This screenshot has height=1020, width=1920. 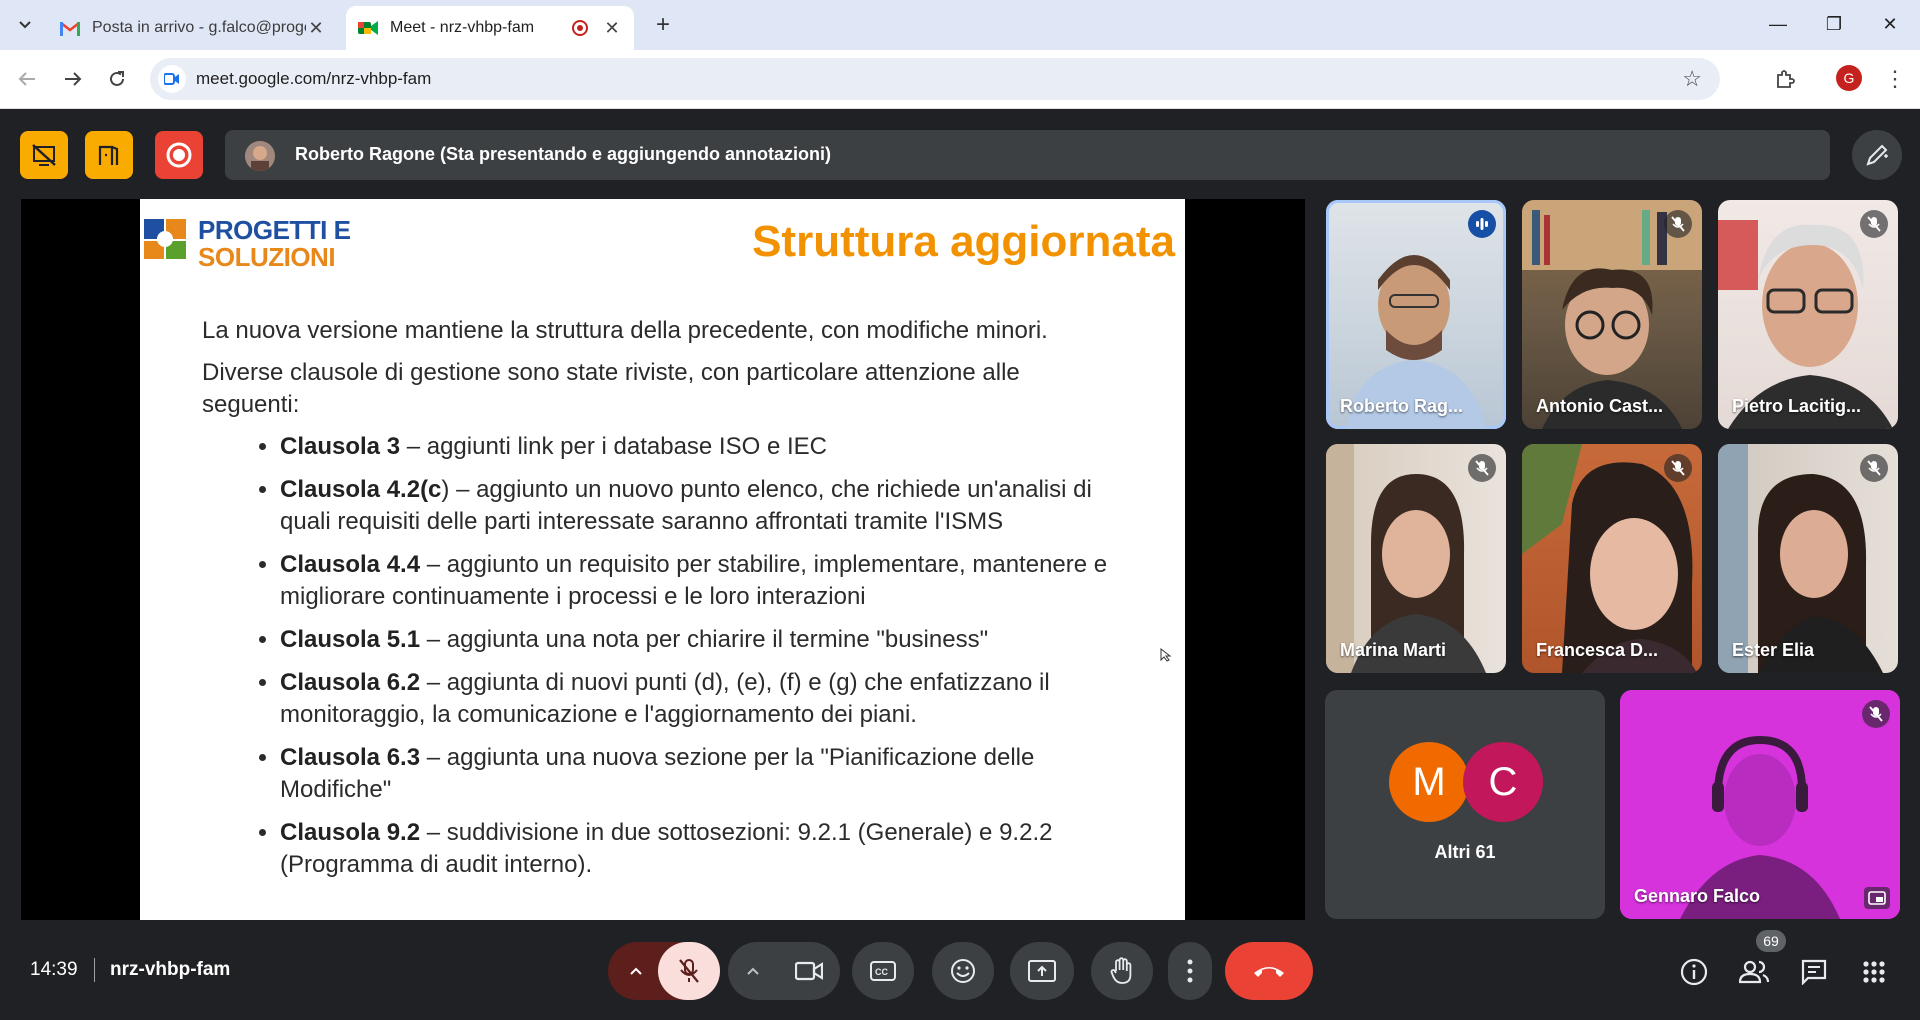 I want to click on more-options-button, so click(x=1190, y=971).